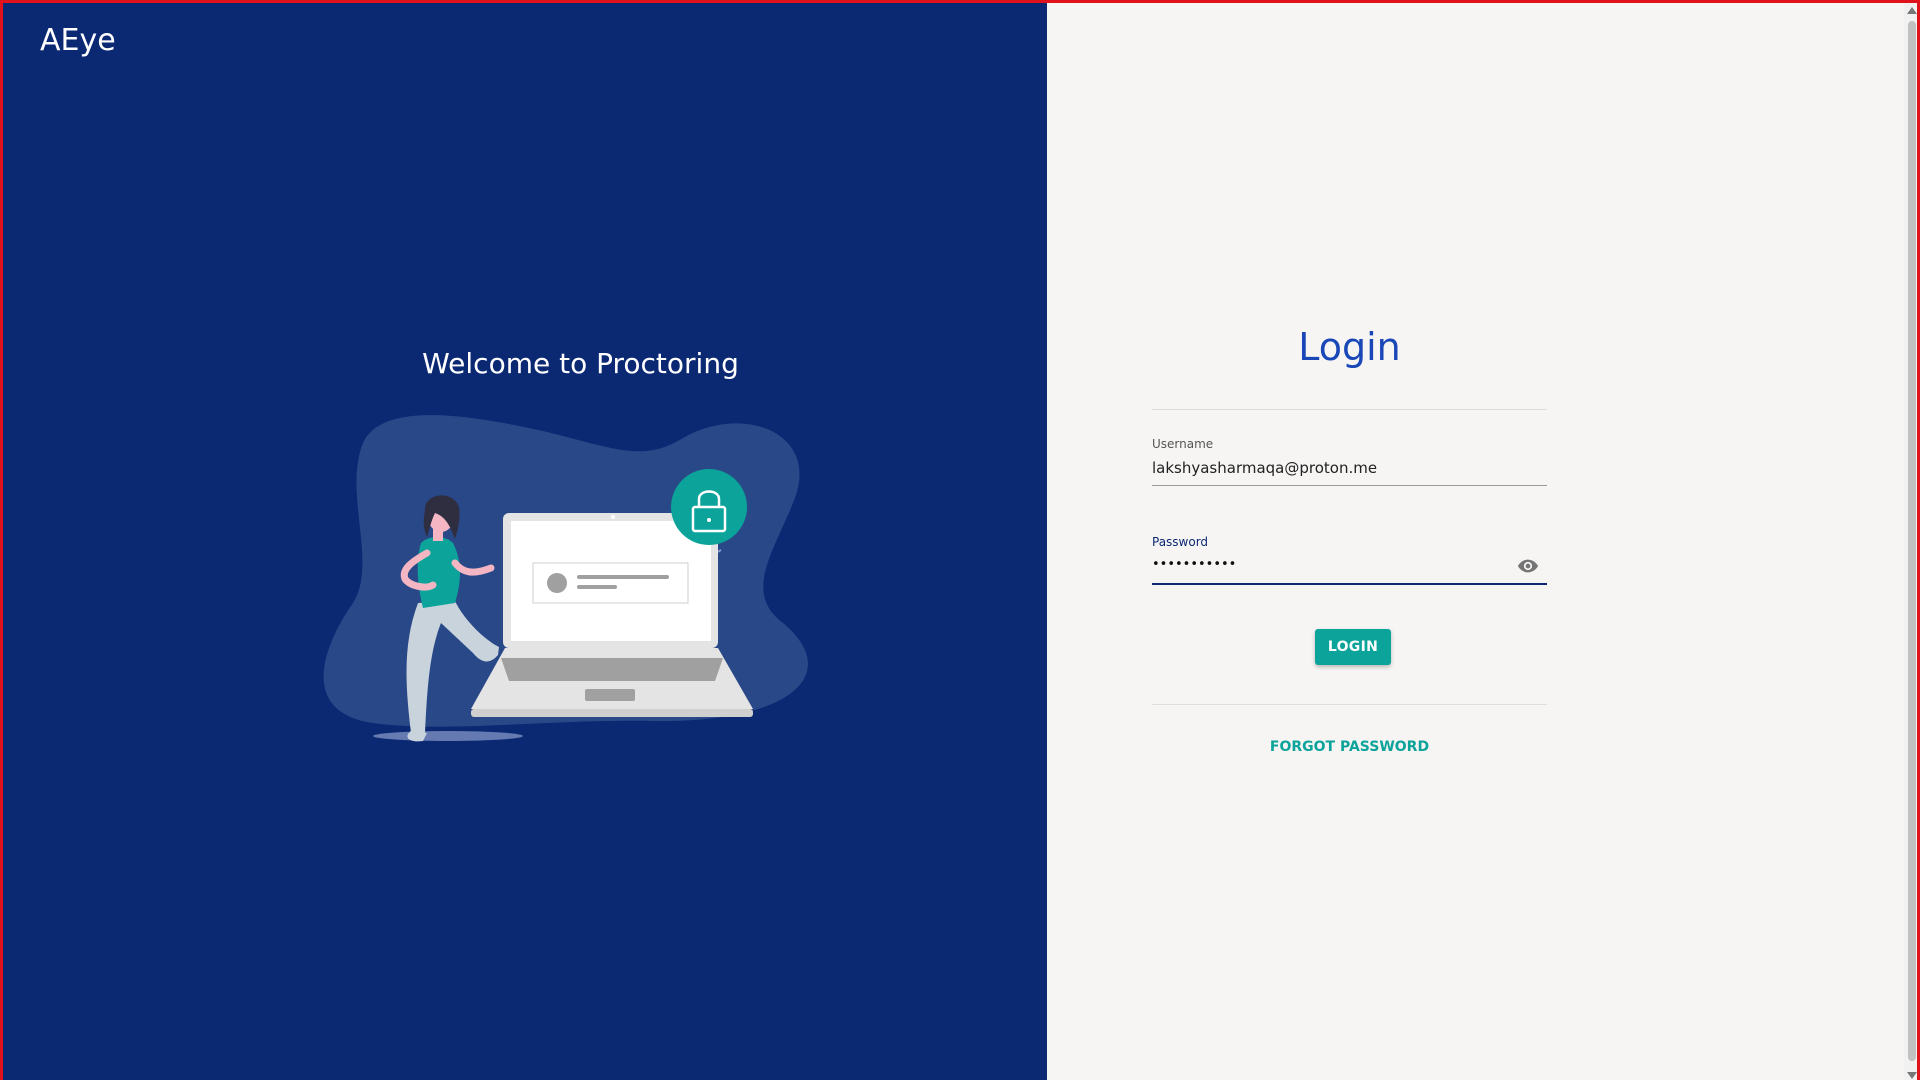 The image size is (1920, 1080). Describe the element at coordinates (1349, 704) in the screenshot. I see `bottom-divider` at that location.